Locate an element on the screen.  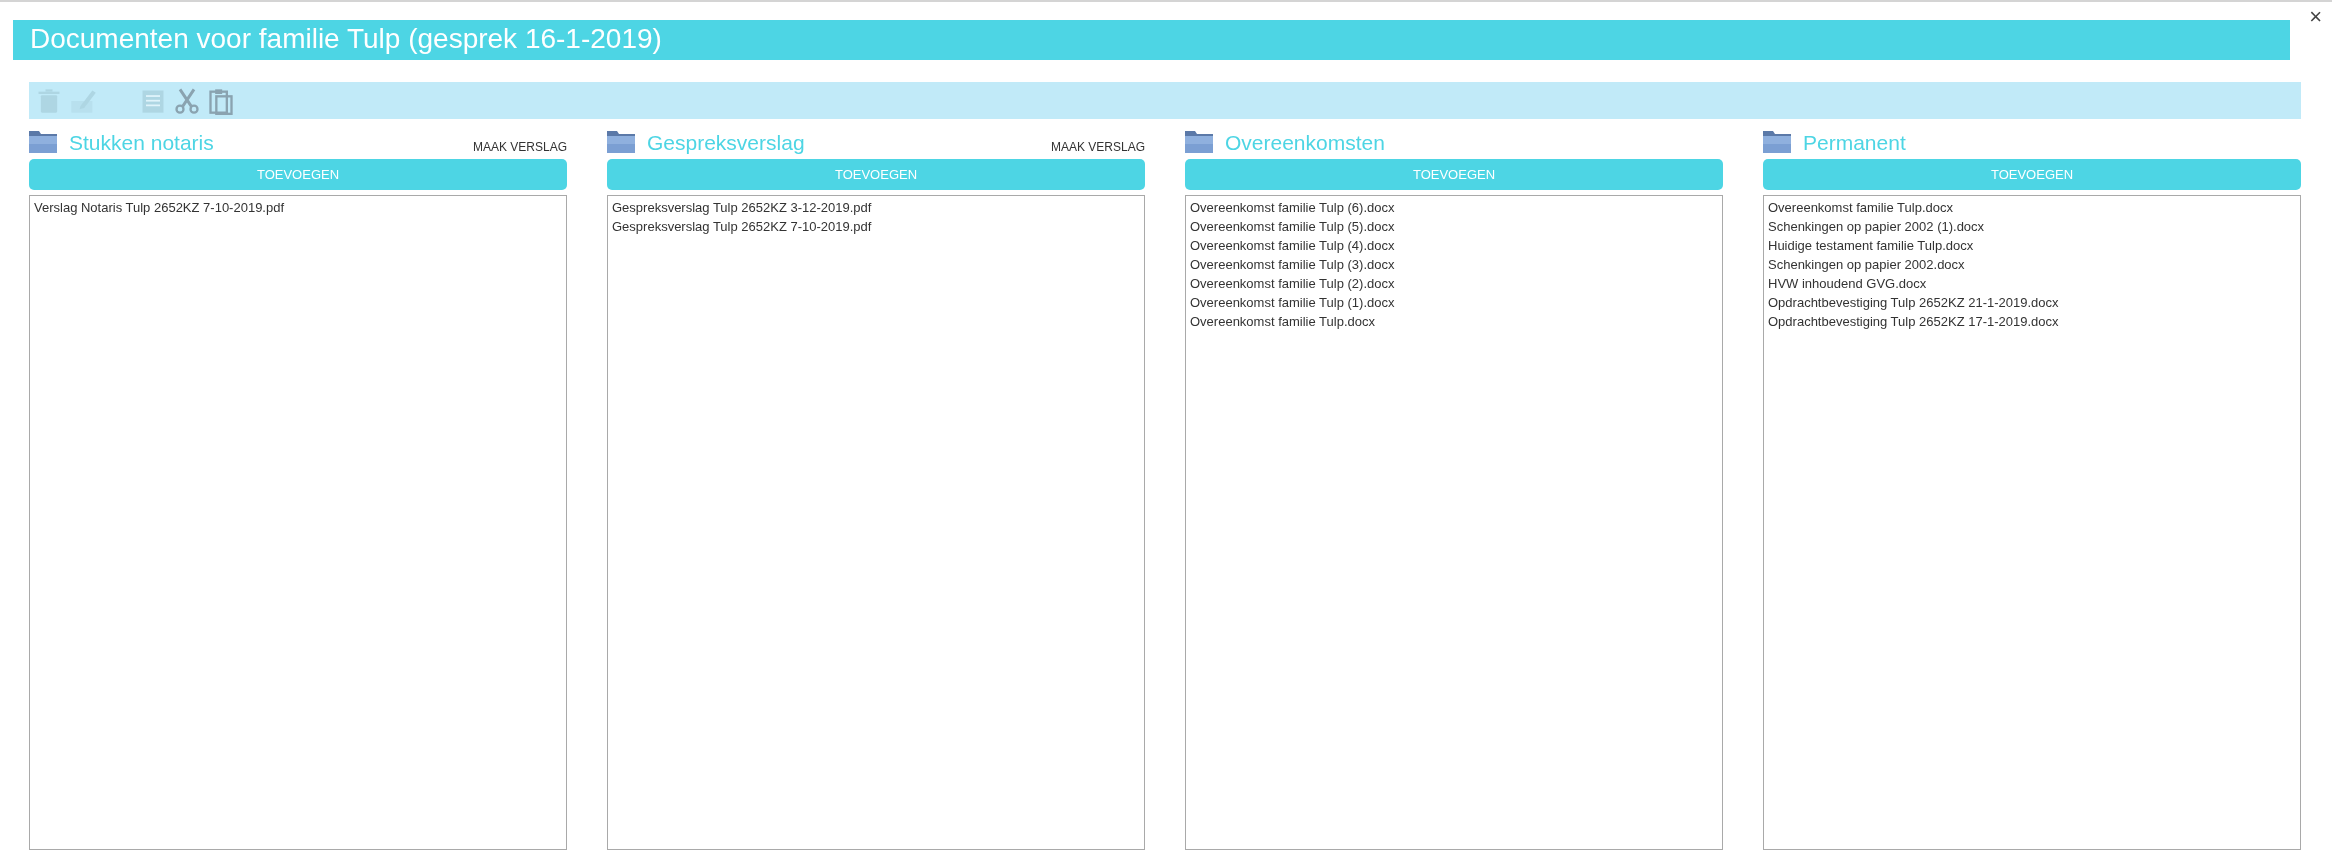
file-item: Overeenkomst familie Tulp (2).docx is located at coordinates (1292, 283).